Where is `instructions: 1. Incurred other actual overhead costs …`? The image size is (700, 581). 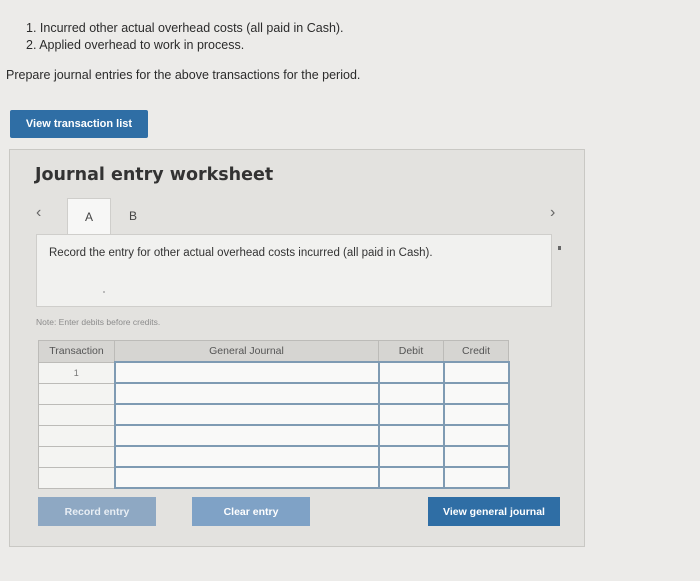 instructions: 1. Incurred other actual overhead costs … is located at coordinates (185, 37).